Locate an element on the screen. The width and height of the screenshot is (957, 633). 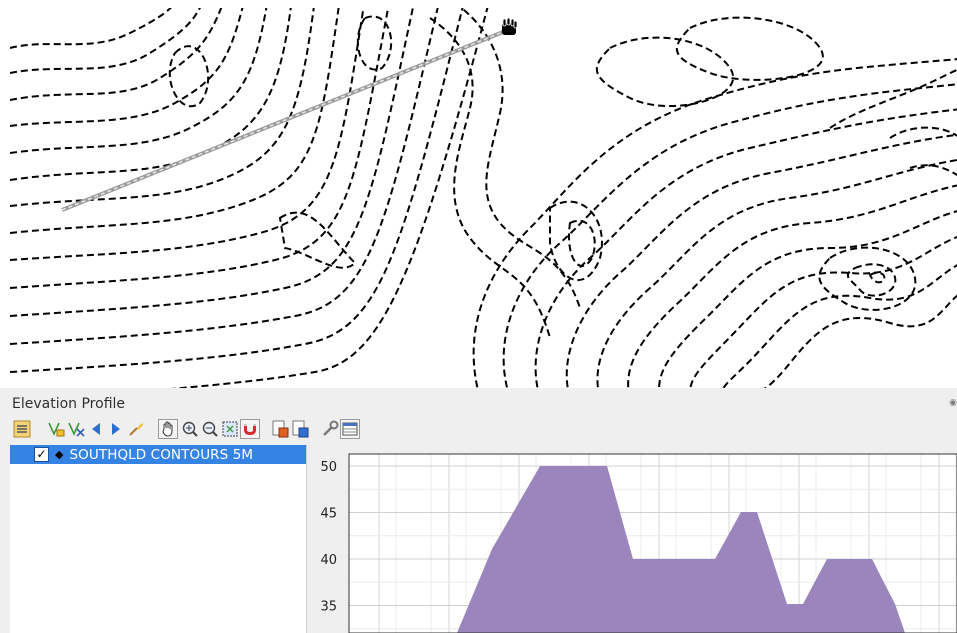
profile-line is located at coordinates (285, 120).